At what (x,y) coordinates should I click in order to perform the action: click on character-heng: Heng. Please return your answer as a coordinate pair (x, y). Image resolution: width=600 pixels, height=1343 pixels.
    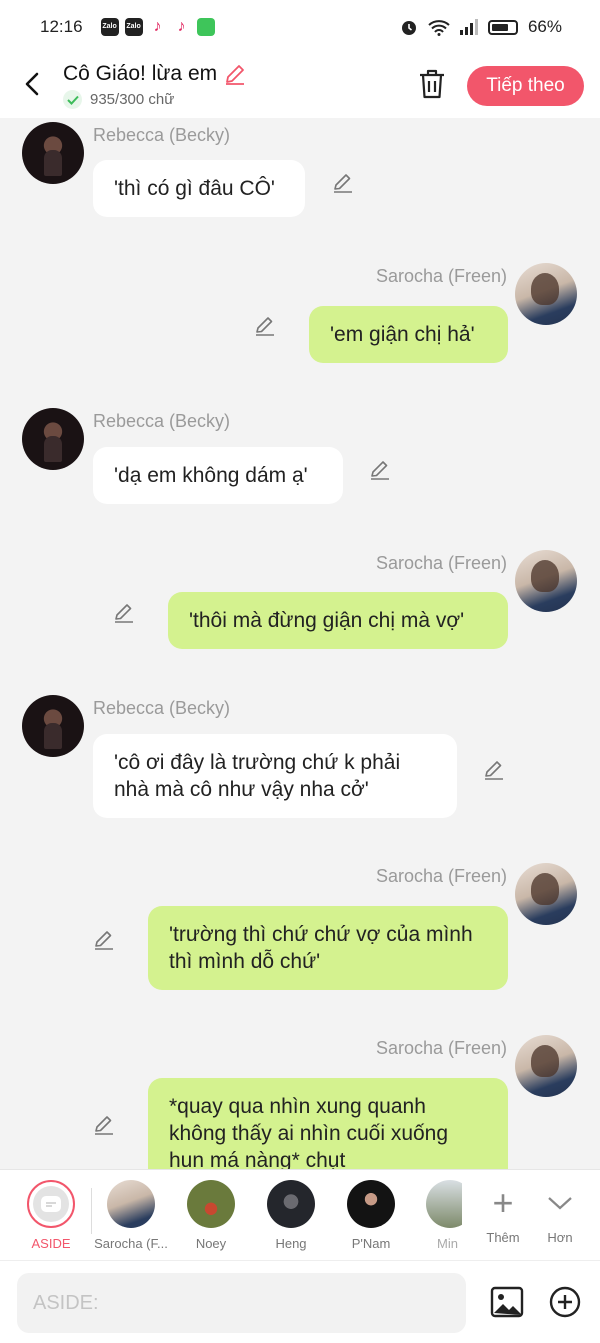
    Looking at the image, I should click on (291, 1215).